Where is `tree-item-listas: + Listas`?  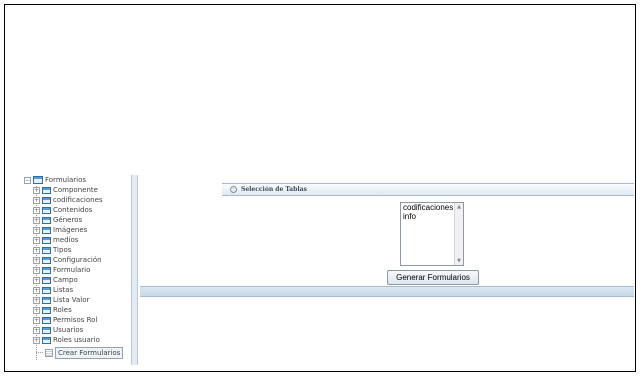
tree-item-listas: + Listas is located at coordinates (53, 290).